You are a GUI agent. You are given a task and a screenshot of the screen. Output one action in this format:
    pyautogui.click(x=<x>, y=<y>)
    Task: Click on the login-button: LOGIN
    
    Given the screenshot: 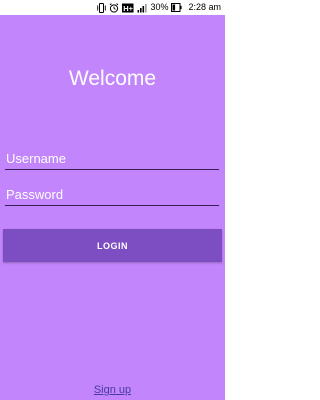 What is the action you would take?
    pyautogui.click(x=112, y=245)
    